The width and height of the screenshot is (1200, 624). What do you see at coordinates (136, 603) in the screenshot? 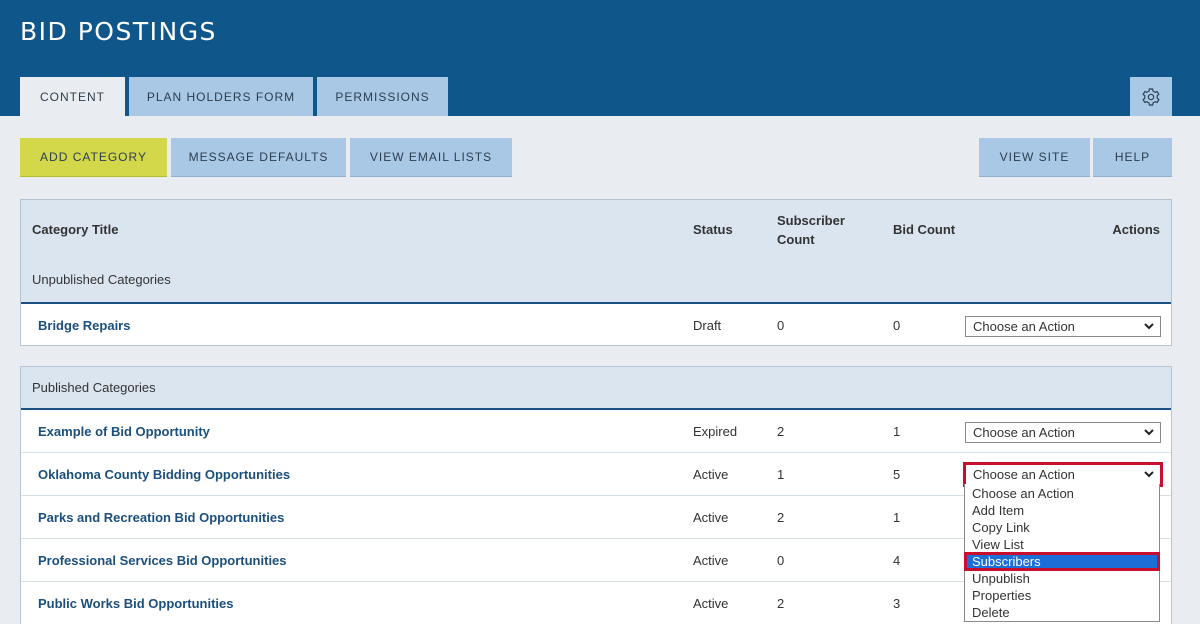
I see `category-title-link: Public Works Bid Opportunities` at bounding box center [136, 603].